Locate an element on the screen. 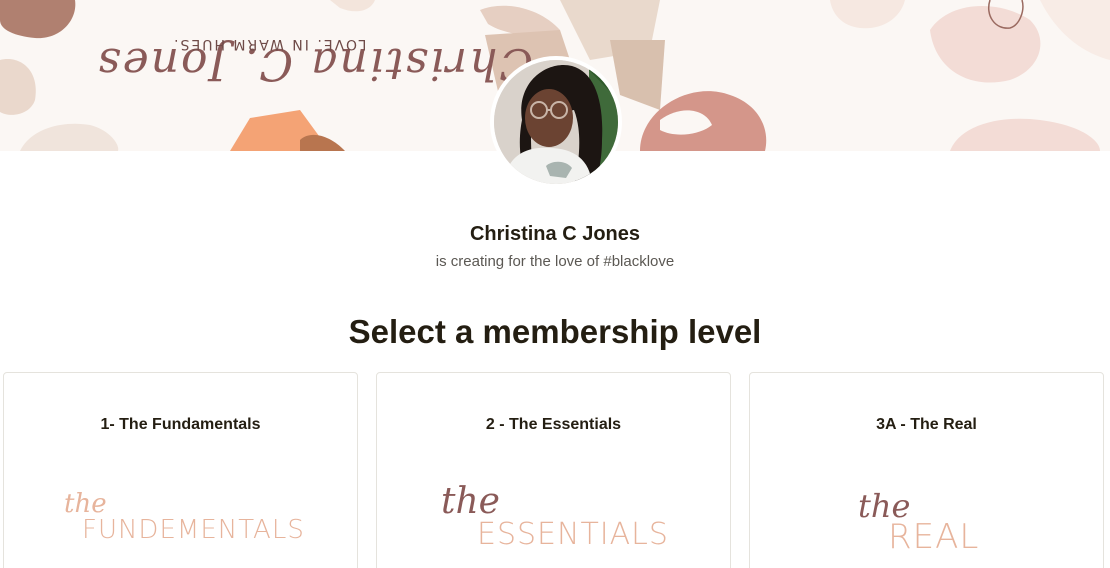 This screenshot has width=1110, height=568. tier-logo-fundamentals: the FUNDEMENTALS is located at coordinates (180, 521).